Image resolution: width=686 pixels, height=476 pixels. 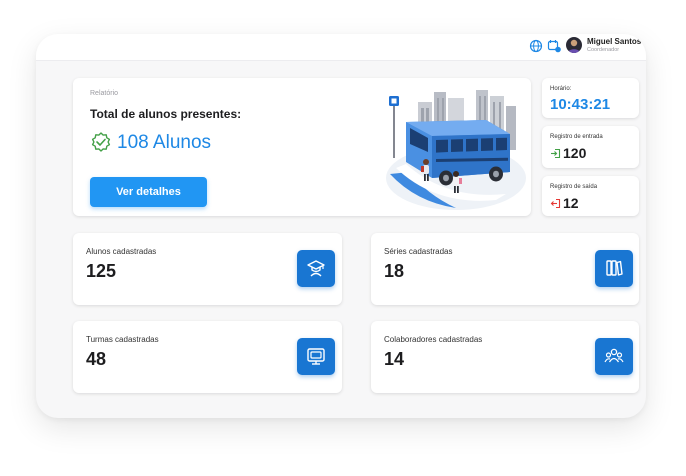 I want to click on stat-card-colaboradores: Colaboradores cadastradas 14, so click(x=505, y=357).